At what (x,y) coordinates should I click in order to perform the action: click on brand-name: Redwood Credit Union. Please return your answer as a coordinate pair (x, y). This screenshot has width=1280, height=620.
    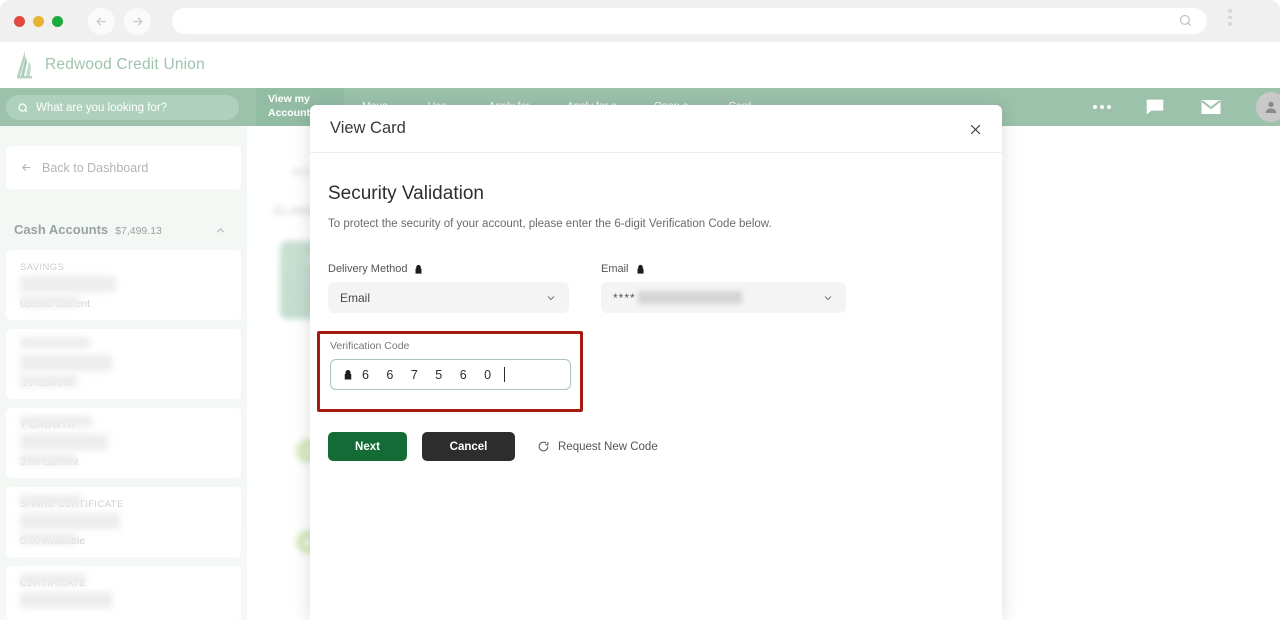
    Looking at the image, I should click on (125, 64).